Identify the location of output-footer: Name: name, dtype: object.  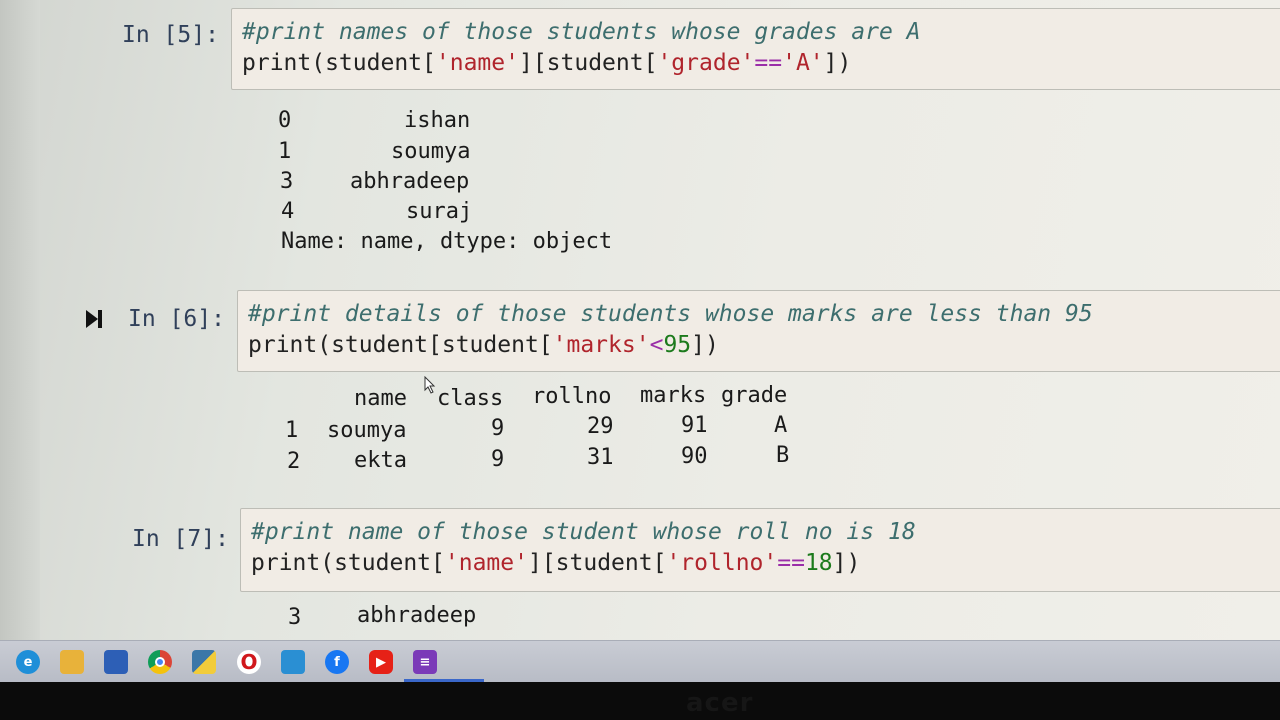
(447, 241).